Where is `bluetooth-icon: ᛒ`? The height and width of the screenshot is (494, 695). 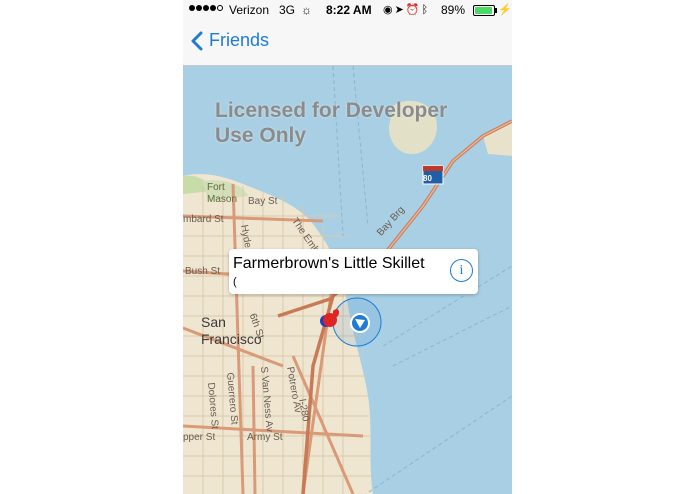 bluetooth-icon: ᛒ is located at coordinates (426, 10).